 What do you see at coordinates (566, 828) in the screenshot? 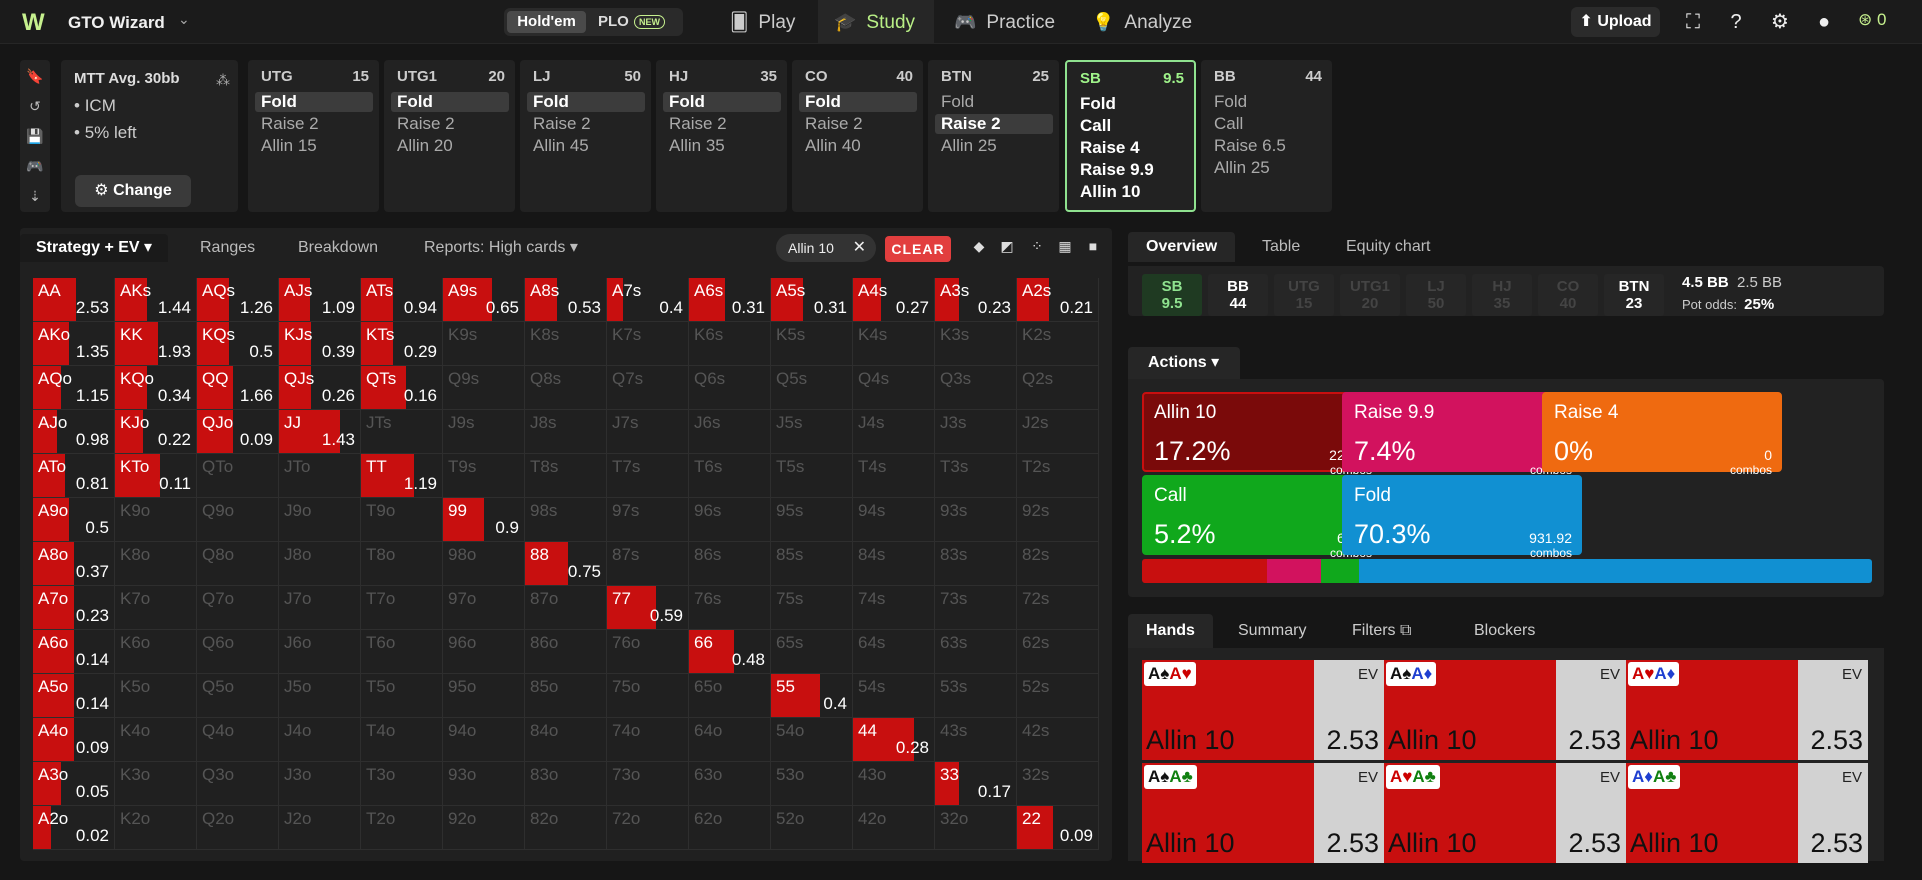
I see `hand-cell: 82o` at bounding box center [566, 828].